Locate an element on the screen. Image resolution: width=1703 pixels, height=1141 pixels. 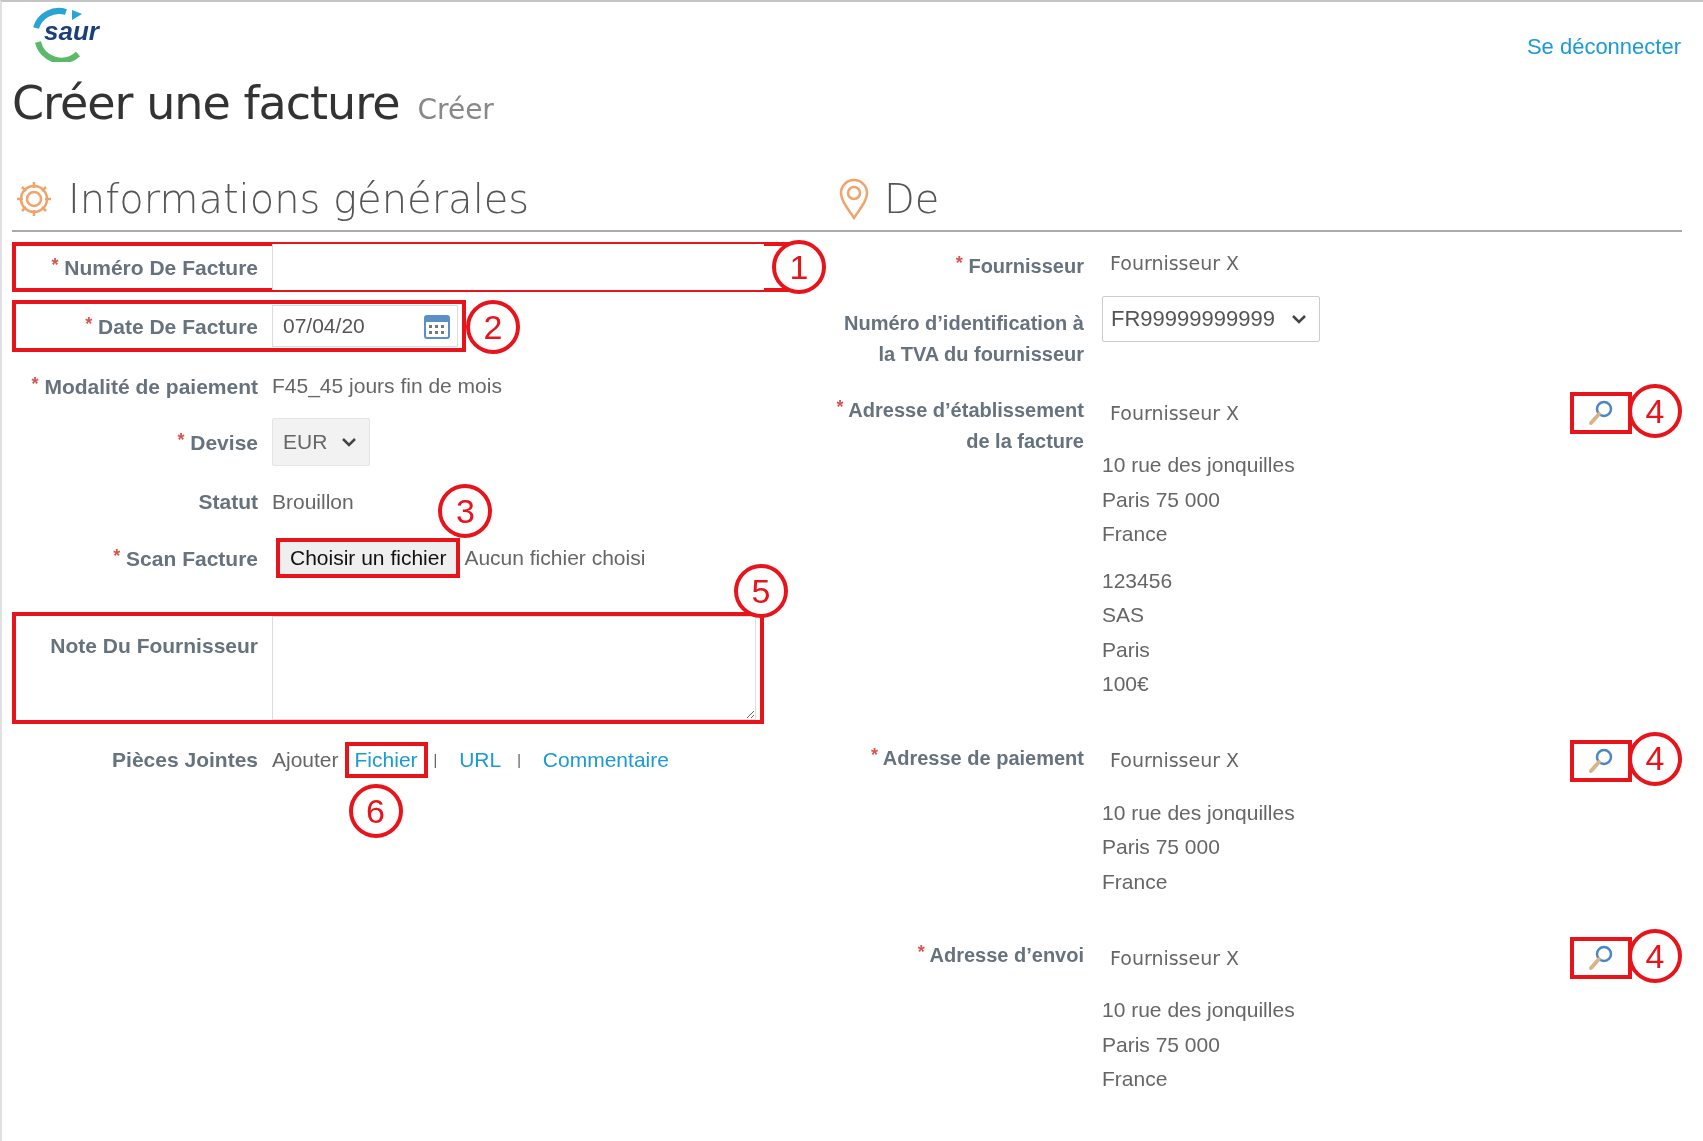
logout-link: Se déconnecter is located at coordinates (1603, 47).